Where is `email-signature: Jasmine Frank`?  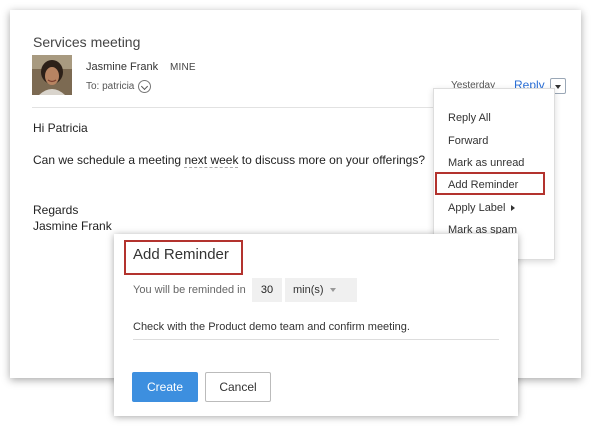 email-signature: Jasmine Frank is located at coordinates (72, 226).